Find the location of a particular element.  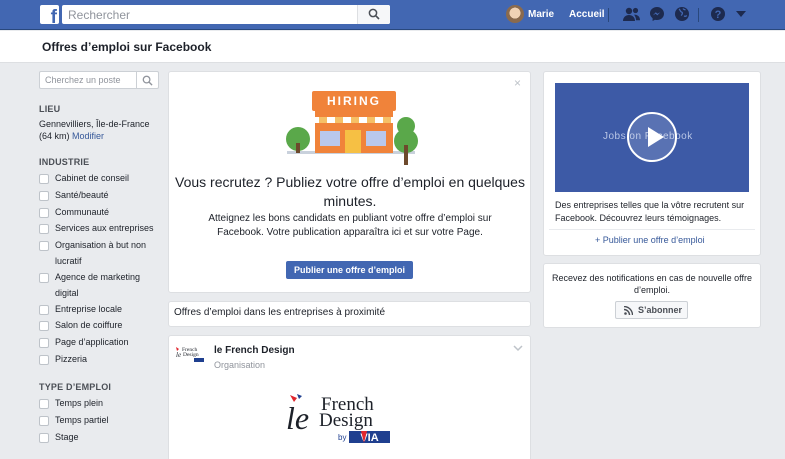

industry-filter-checkbox: Santé/beauté is located at coordinates (100, 197).